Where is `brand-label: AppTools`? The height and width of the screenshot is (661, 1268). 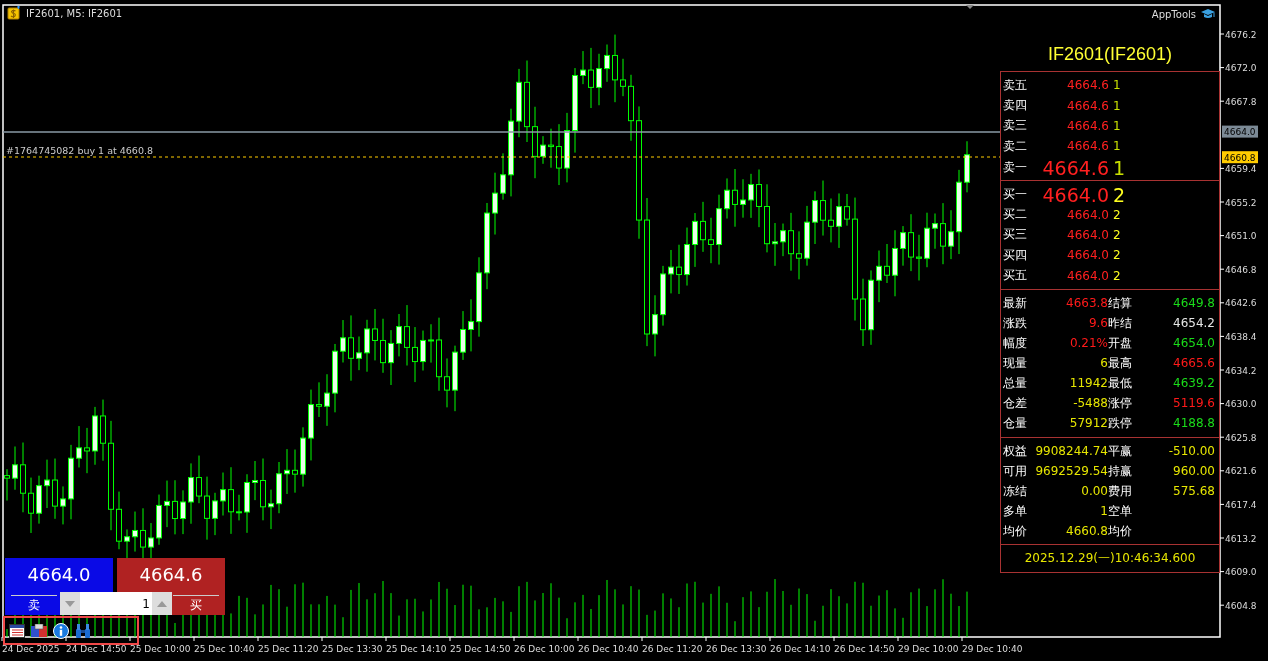
brand-label: AppTools is located at coordinates (1173, 14).